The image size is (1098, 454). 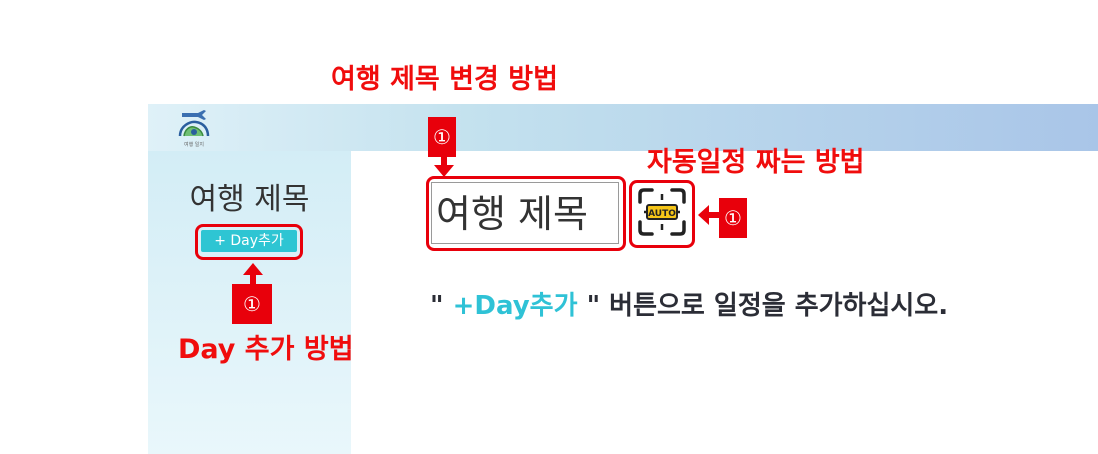 What do you see at coordinates (444, 166) in the screenshot?
I see `arrow-down-icon` at bounding box center [444, 166].